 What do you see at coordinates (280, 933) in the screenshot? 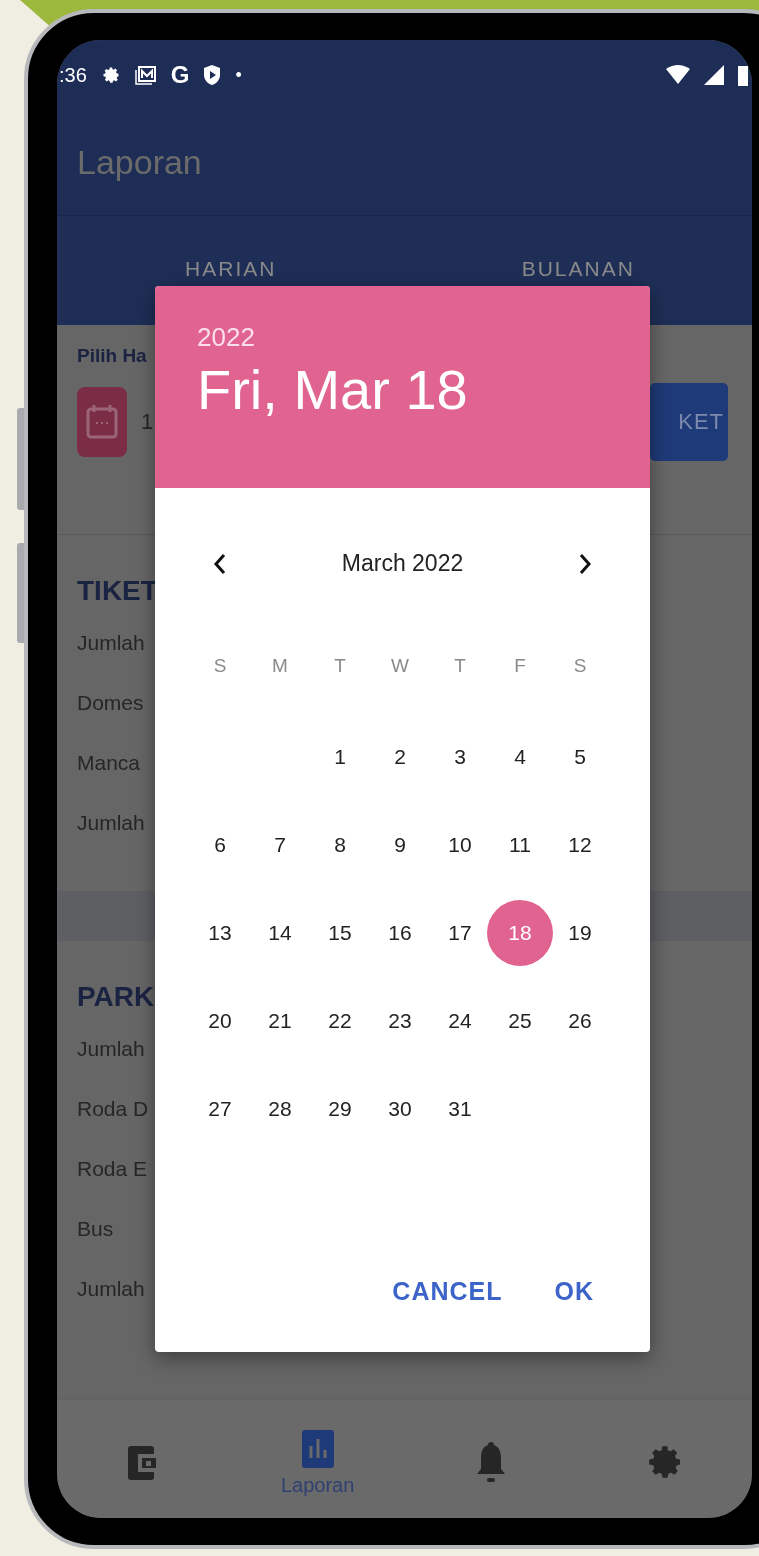
I see `calendar-day: 14` at bounding box center [280, 933].